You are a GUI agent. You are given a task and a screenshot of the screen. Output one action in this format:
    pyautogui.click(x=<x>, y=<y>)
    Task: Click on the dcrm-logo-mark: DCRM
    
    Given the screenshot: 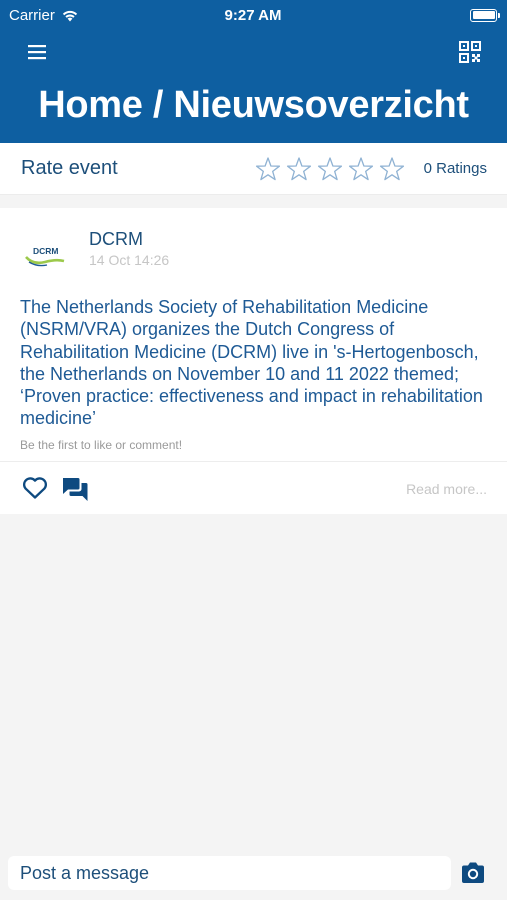 What is the action you would take?
    pyautogui.click(x=45, y=256)
    